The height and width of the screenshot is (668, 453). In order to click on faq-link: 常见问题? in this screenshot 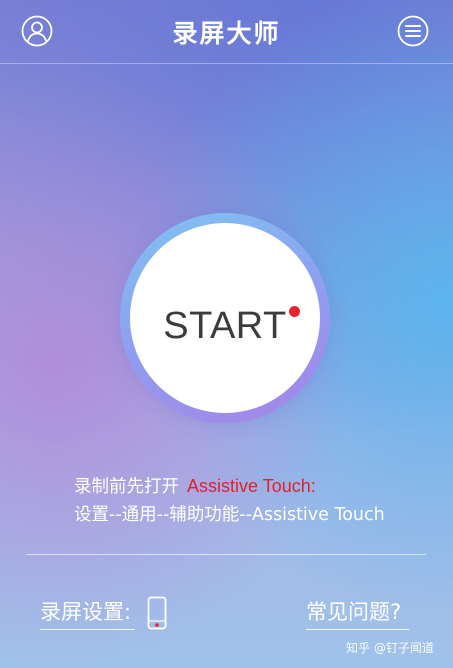, I will do `click(357, 613)`.